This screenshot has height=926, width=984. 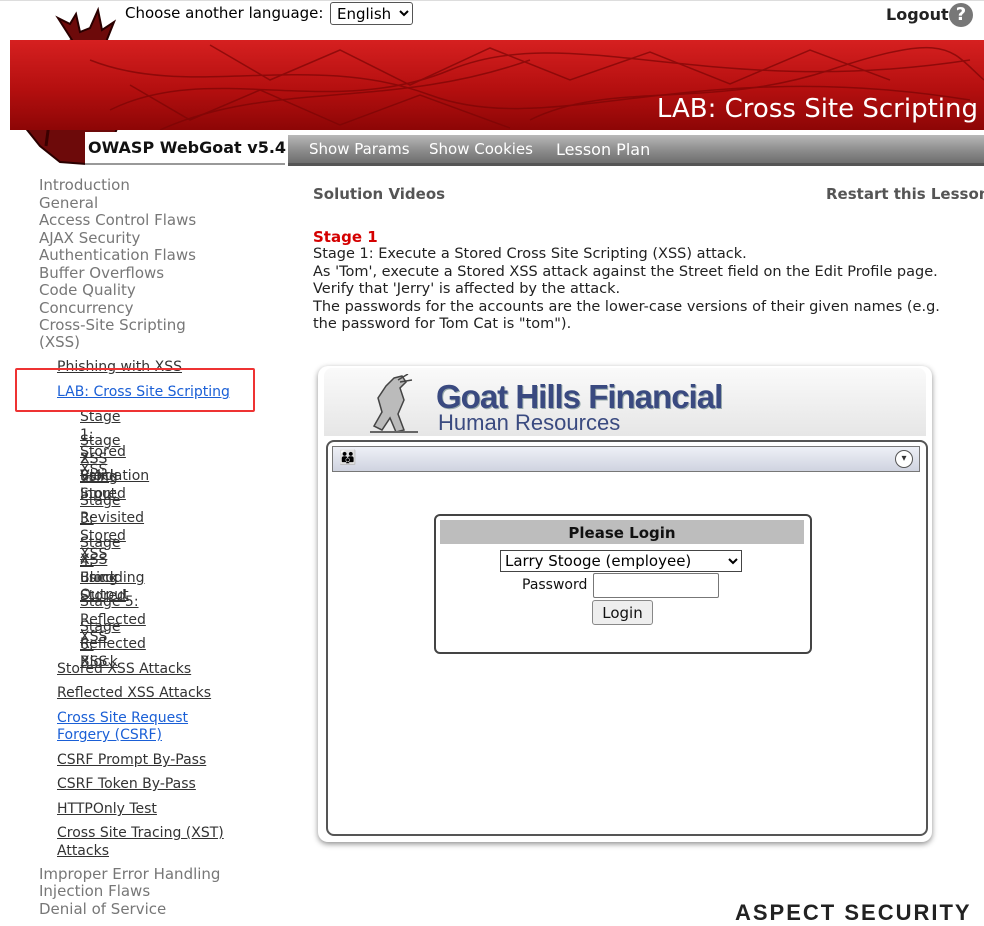 I want to click on sidebar-item-error-handling: Improper Error Handling, so click(x=129, y=874).